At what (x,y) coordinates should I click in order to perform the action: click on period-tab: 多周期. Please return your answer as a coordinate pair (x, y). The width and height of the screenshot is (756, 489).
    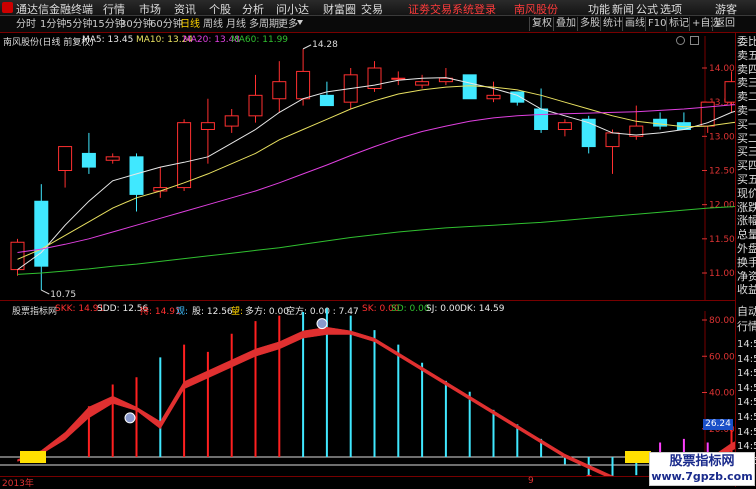
    Looking at the image, I should click on (264, 24).